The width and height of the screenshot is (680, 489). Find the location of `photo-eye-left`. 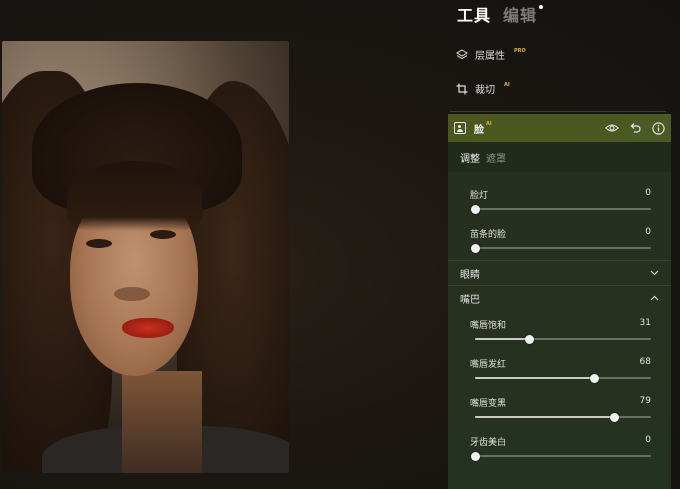

photo-eye-left is located at coordinates (99, 243).